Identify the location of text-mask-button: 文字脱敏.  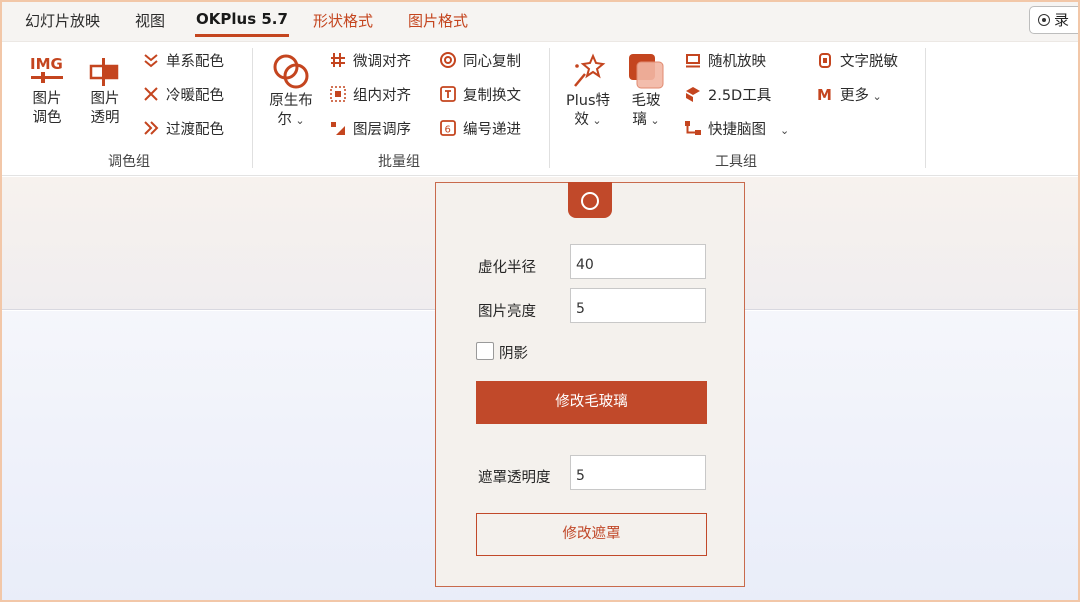
(857, 62).